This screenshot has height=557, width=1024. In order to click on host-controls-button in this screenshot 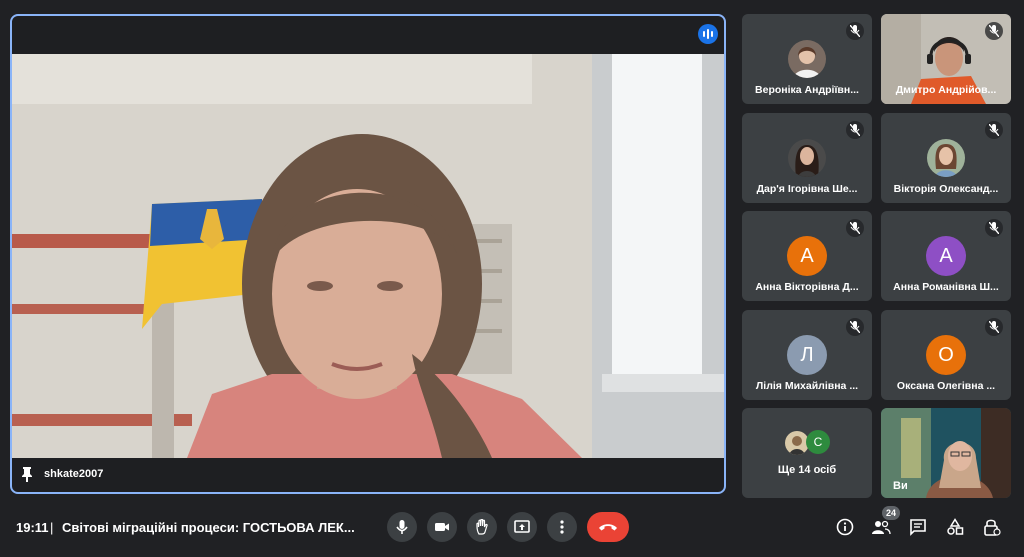, I will do `click(992, 527)`.